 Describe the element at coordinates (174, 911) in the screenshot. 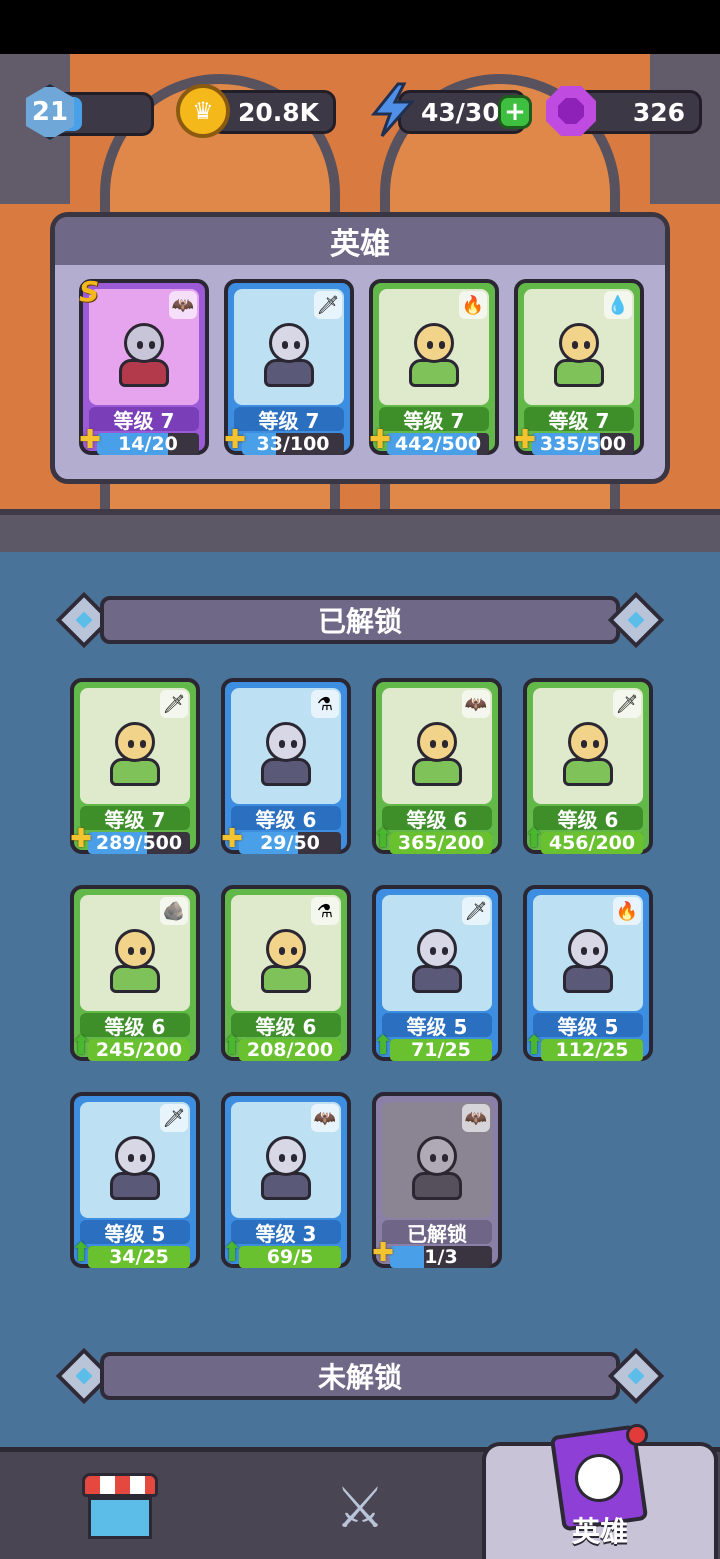

I see `rock-icon: 🪨` at that location.